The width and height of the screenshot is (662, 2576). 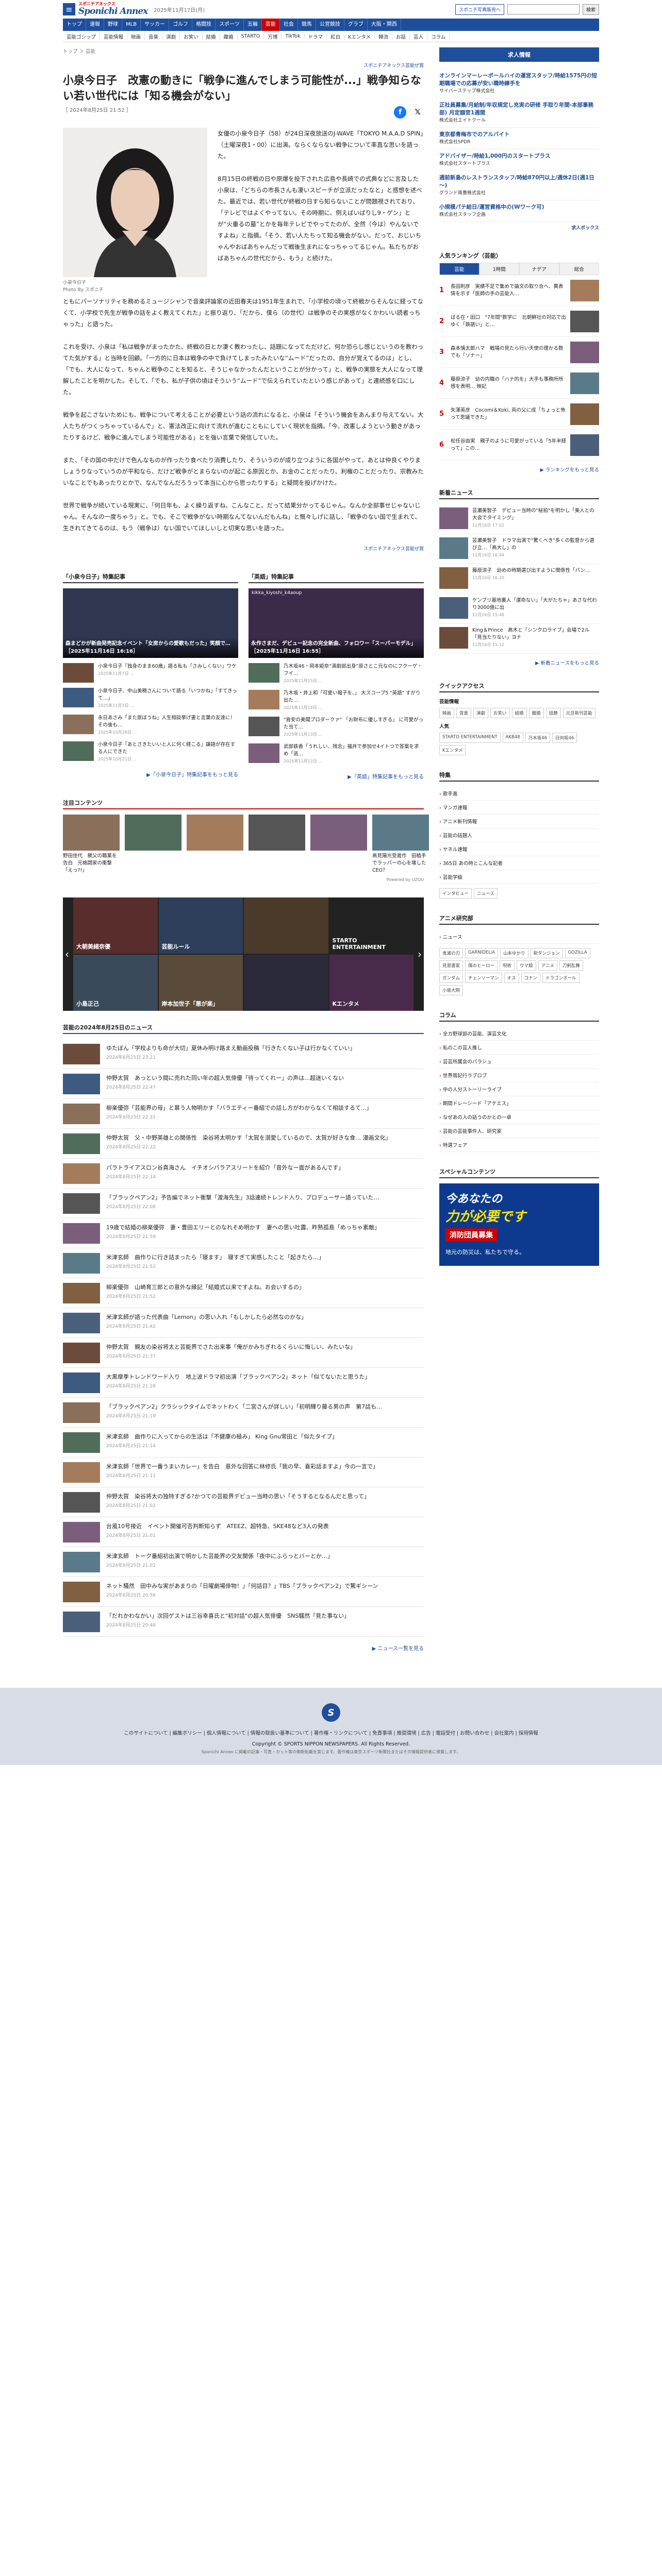 What do you see at coordinates (113, 25) in the screenshot?
I see `nav-item: 野球` at bounding box center [113, 25].